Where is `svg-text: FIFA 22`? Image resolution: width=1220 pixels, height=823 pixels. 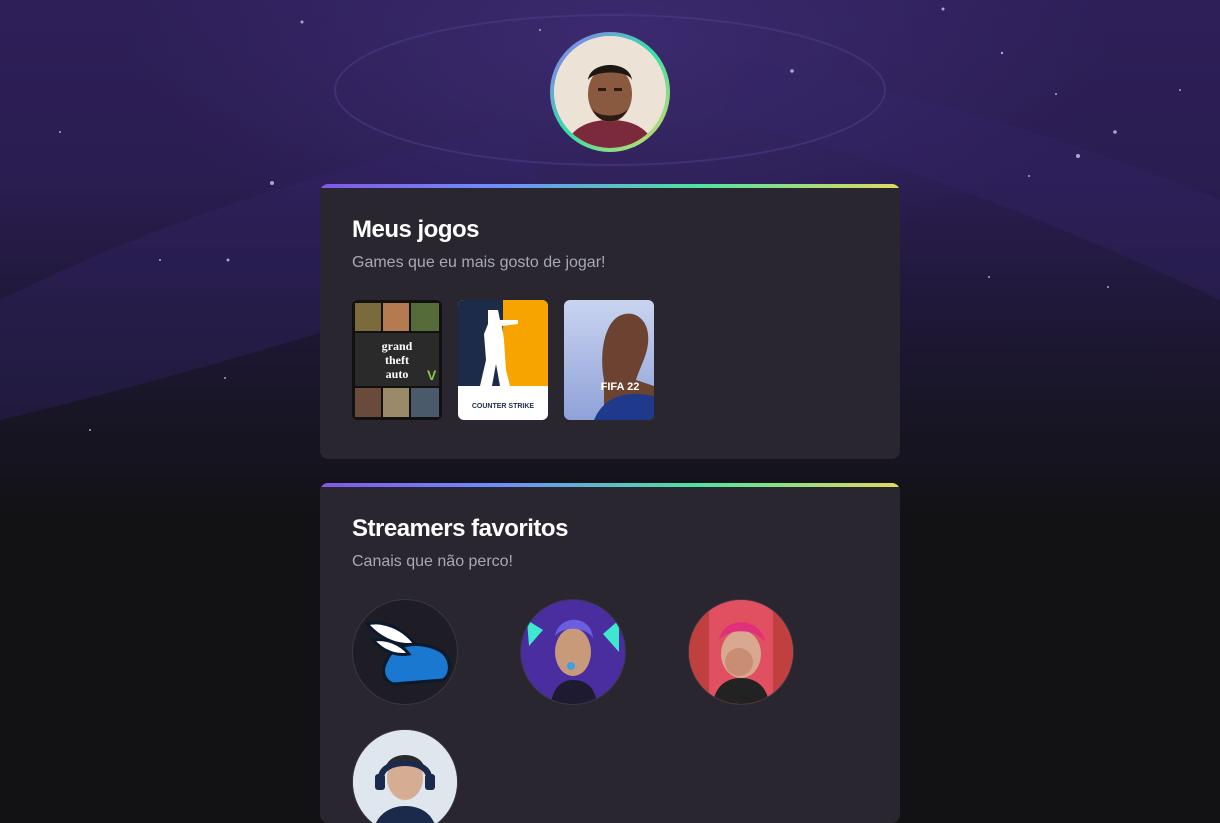 svg-text: FIFA 22 is located at coordinates (620, 387).